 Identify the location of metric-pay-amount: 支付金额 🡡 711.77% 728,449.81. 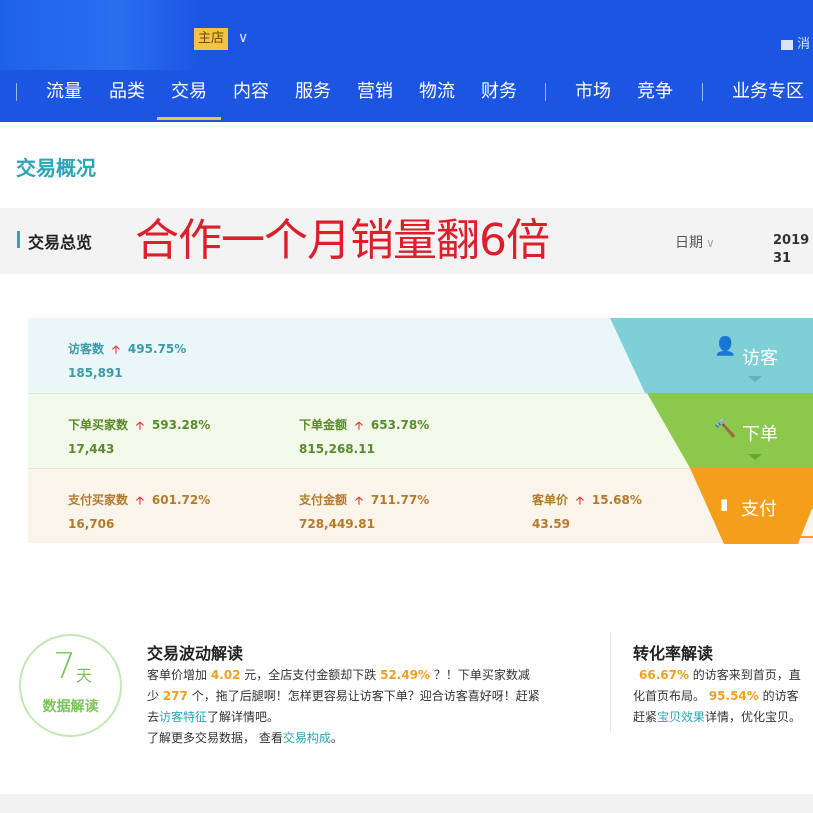
(364, 511).